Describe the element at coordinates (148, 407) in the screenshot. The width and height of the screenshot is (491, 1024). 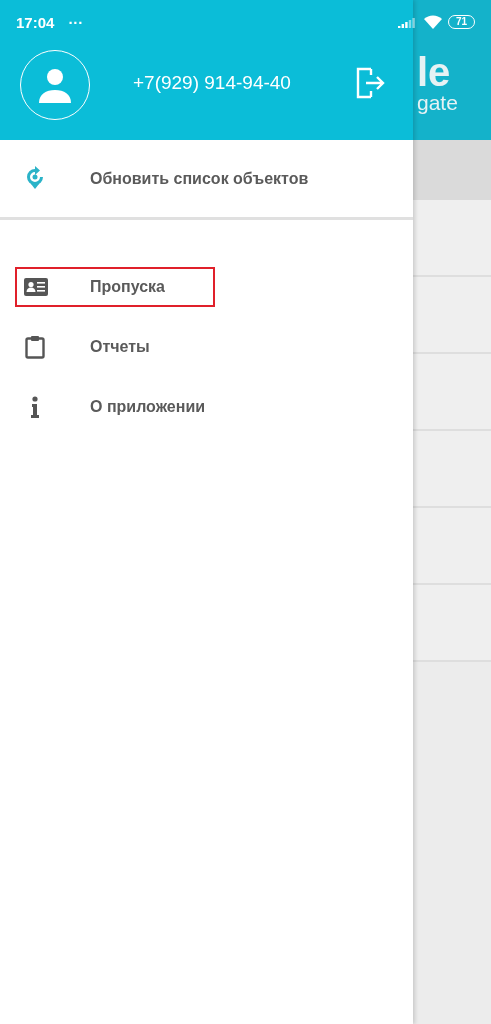
I see `drawer-menu-item: О приложении` at that location.